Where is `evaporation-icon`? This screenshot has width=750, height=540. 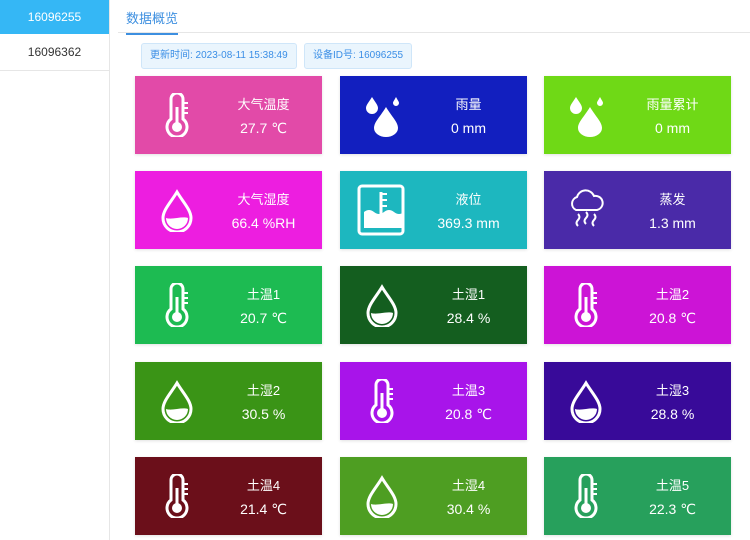
evaporation-icon is located at coordinates (586, 210).